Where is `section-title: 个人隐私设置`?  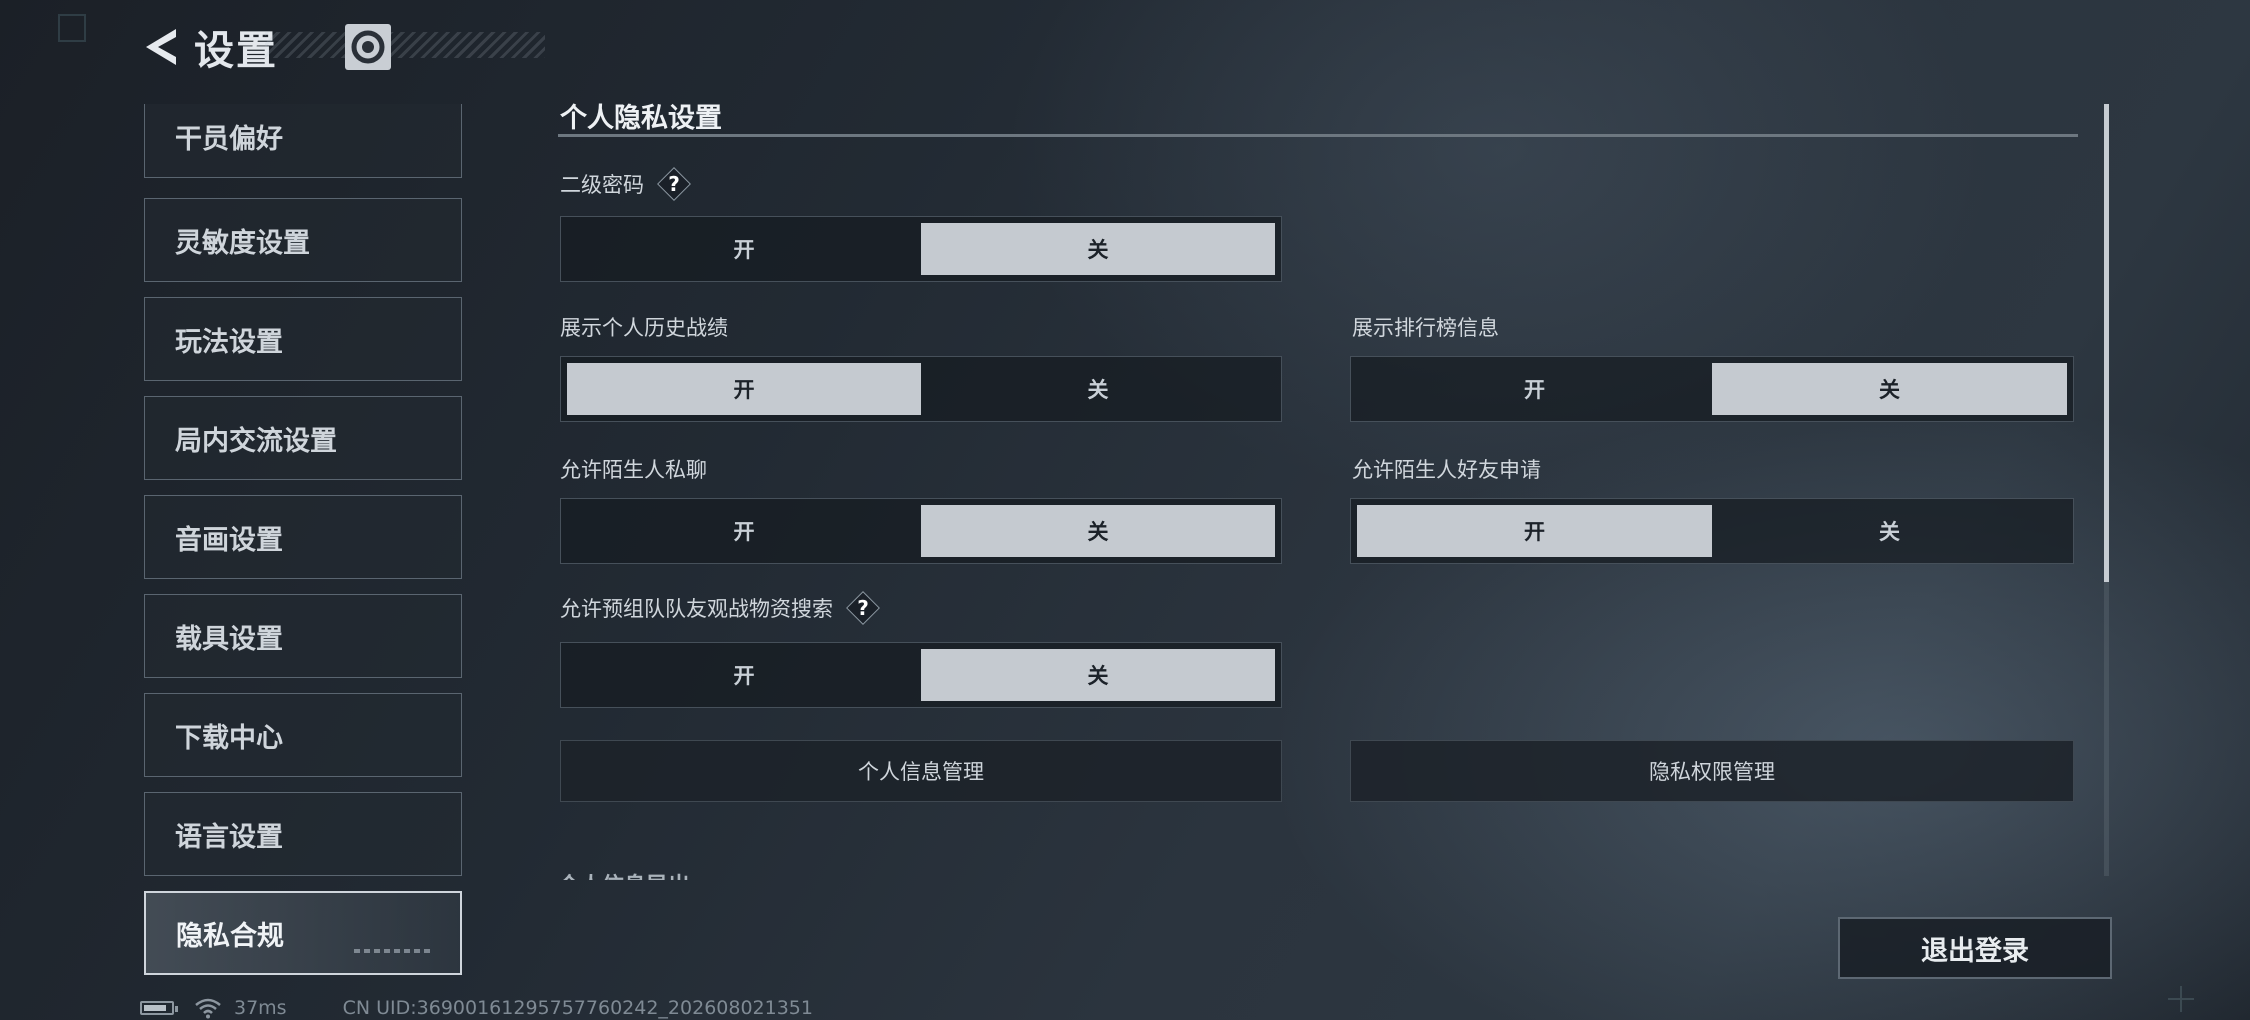
section-title: 个人隐私设置 is located at coordinates (641, 118).